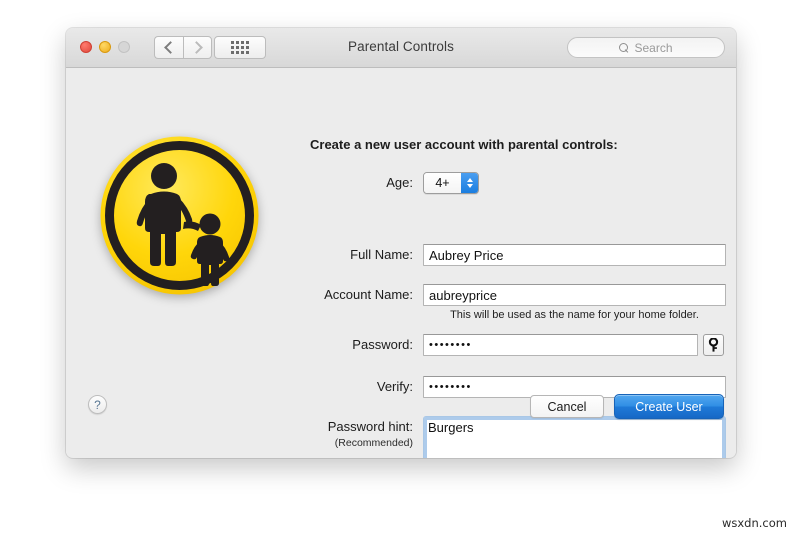  Describe the element at coordinates (373, 443) in the screenshot. I see `password-hint-sublabel: (Recommended)` at that location.